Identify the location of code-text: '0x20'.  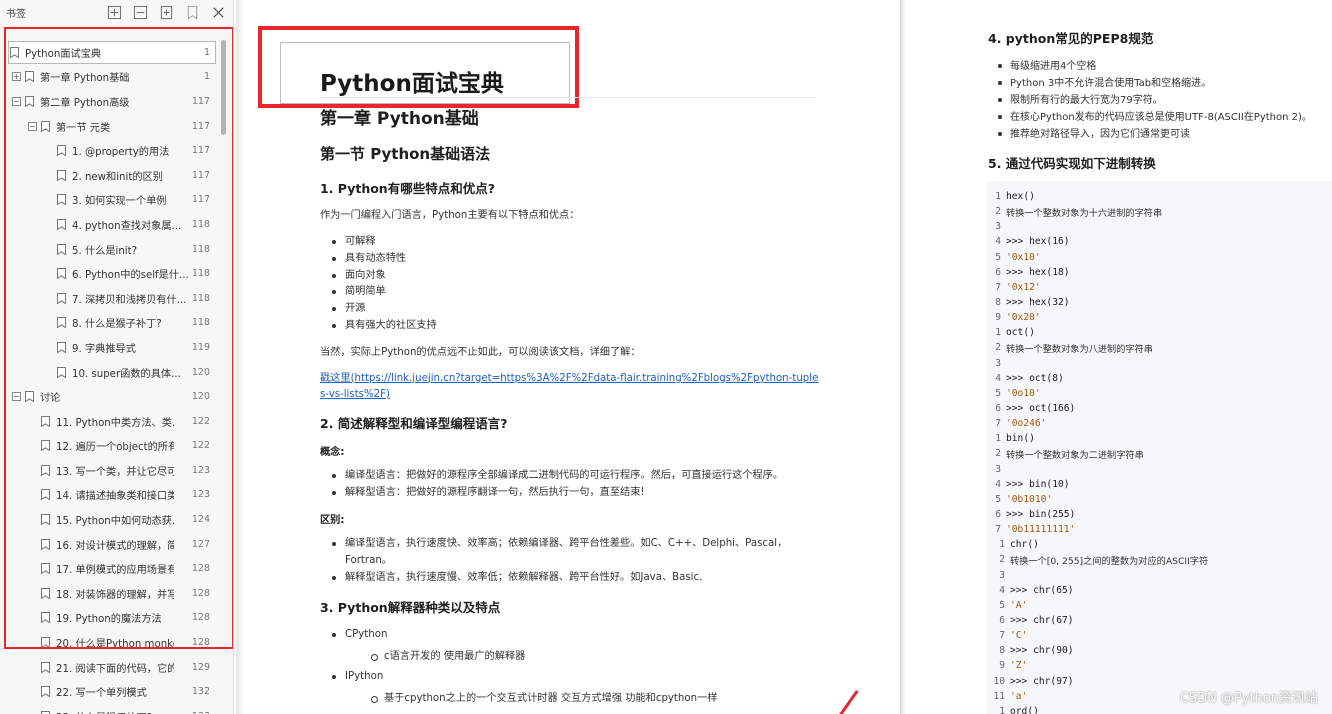
(1023, 318).